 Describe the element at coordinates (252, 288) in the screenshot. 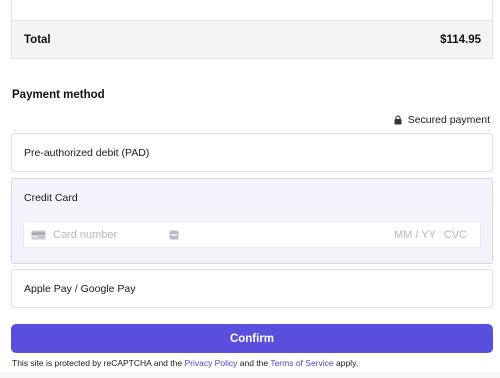

I see `payment-option-wallet: Apple Pay / Google Pay` at that location.